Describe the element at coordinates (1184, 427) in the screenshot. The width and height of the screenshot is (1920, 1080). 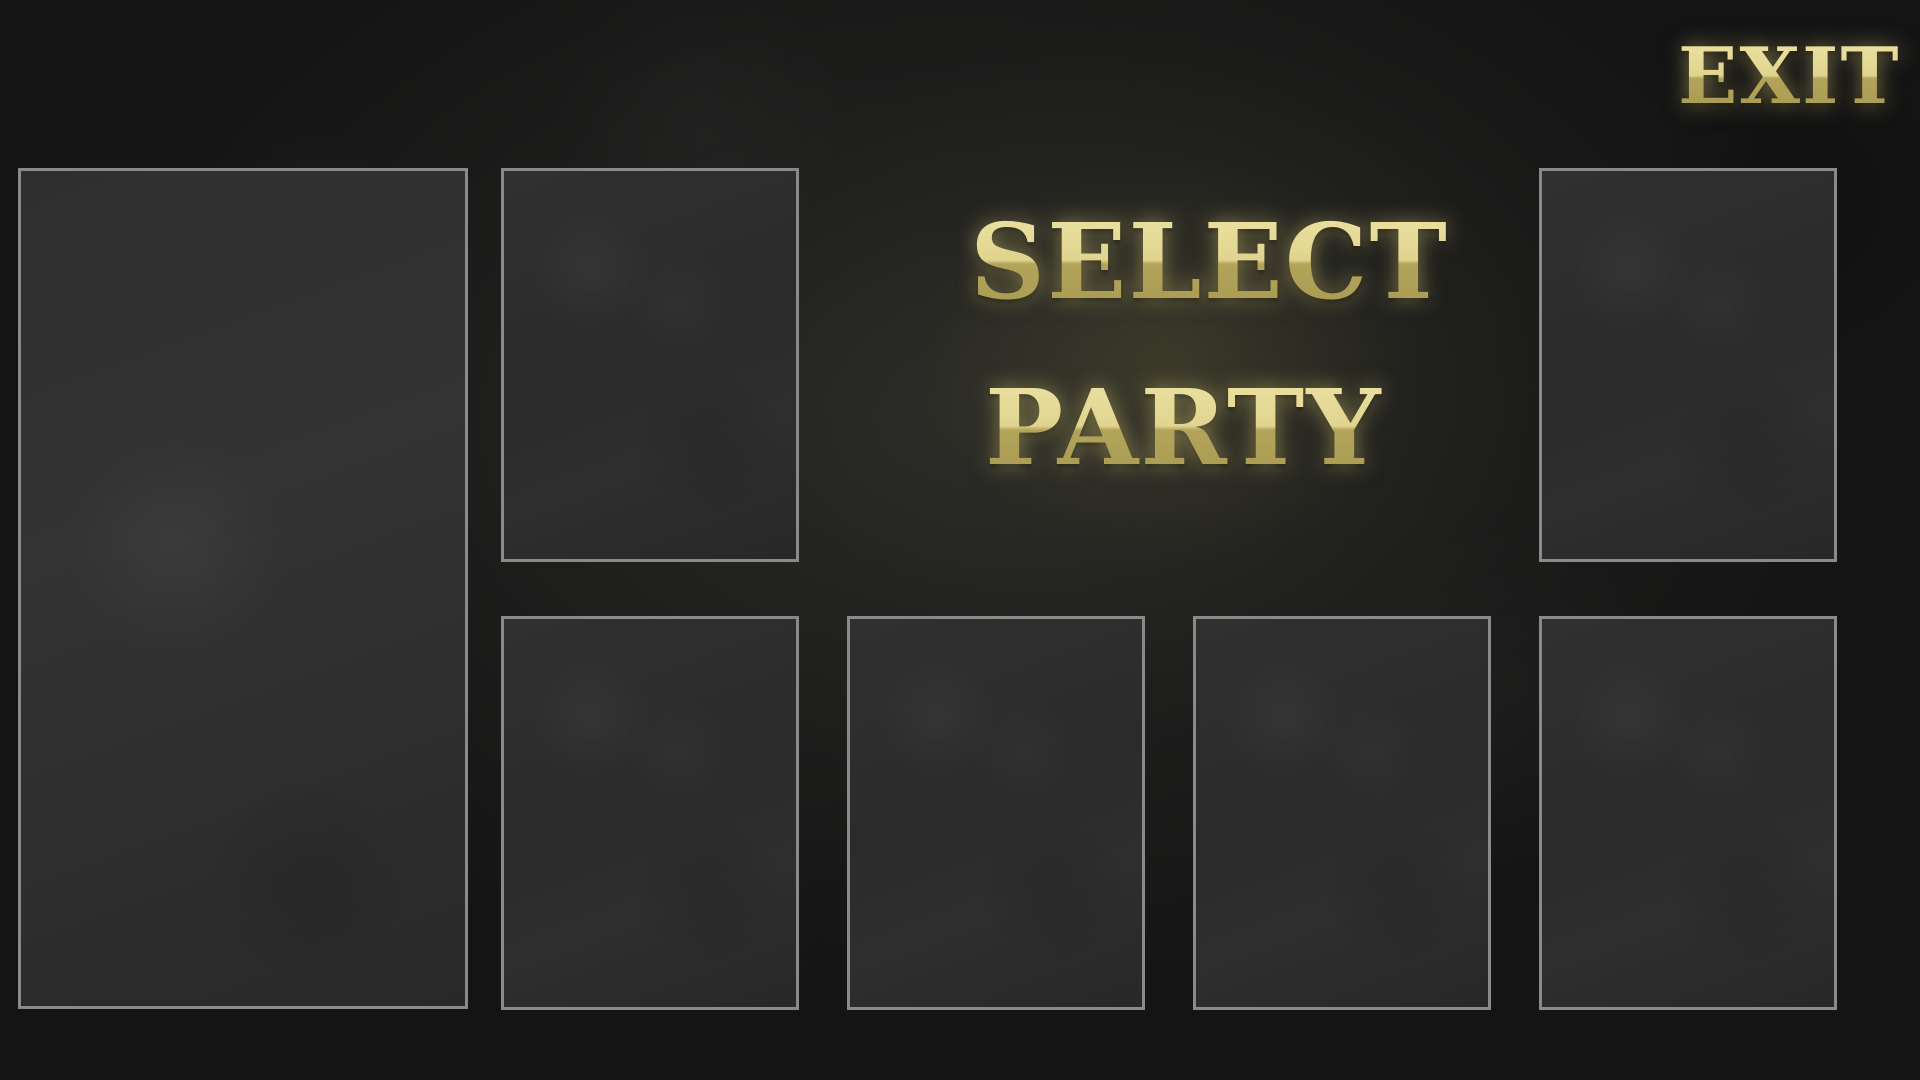
I see `page-title-party: PARTY` at that location.